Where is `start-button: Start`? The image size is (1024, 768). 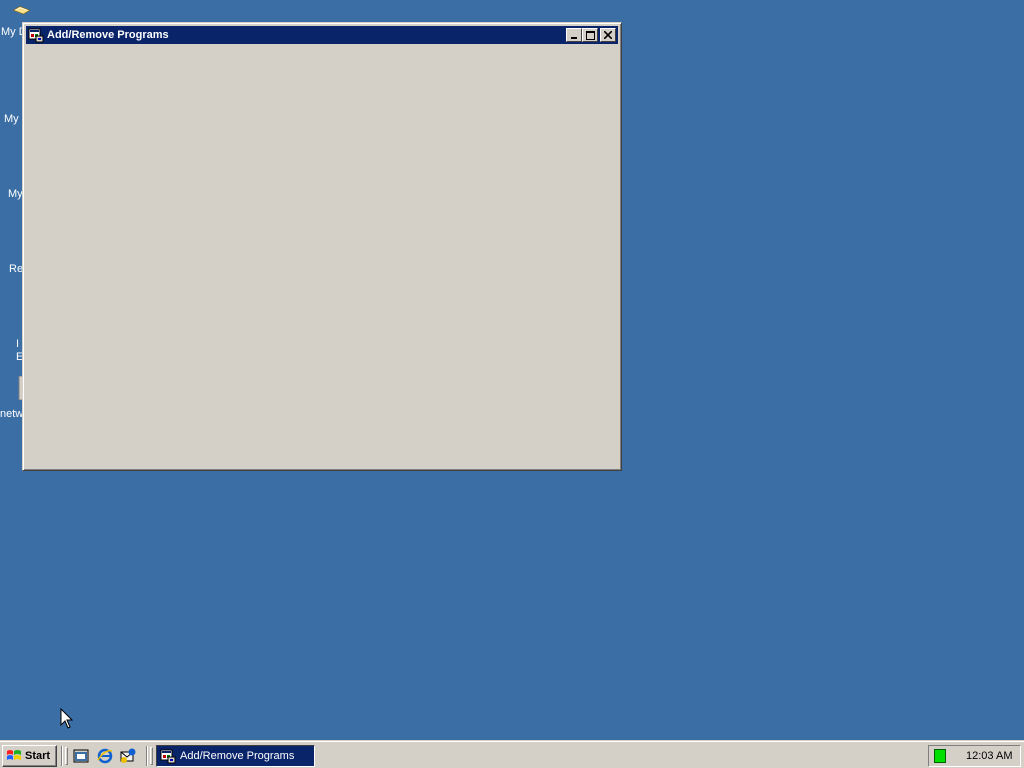 start-button: Start is located at coordinates (29, 756).